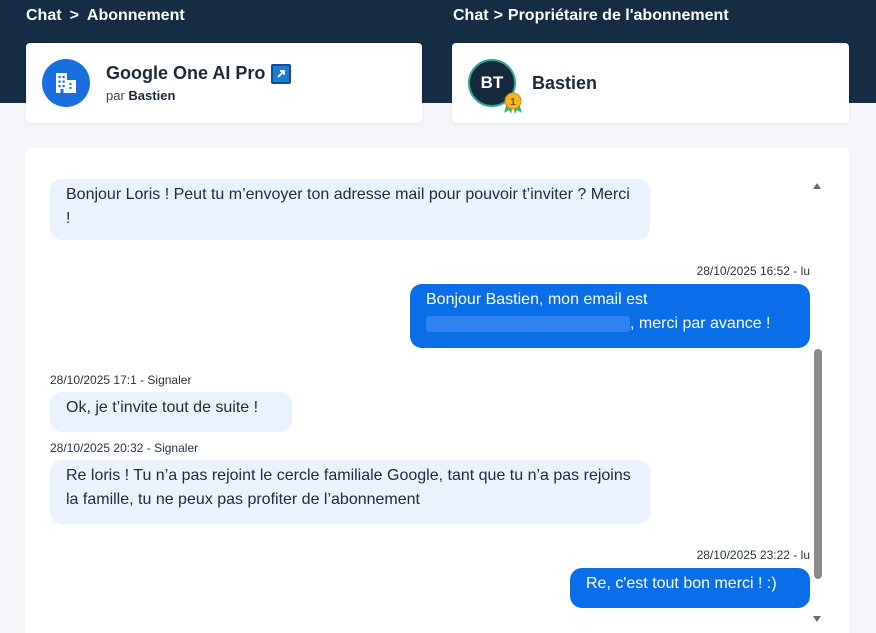 This screenshot has width=876, height=633. I want to click on medal-icon: 1, so click(513, 103).